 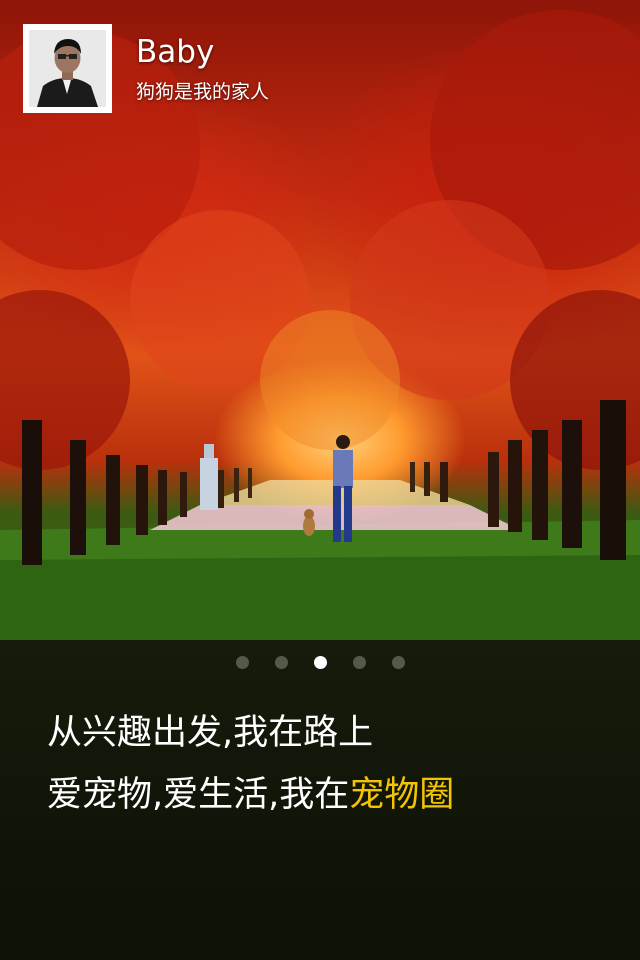 What do you see at coordinates (198, 795) in the screenshot?
I see `slogan-line-2-text: 爱宠物,爱生活,我在` at bounding box center [198, 795].